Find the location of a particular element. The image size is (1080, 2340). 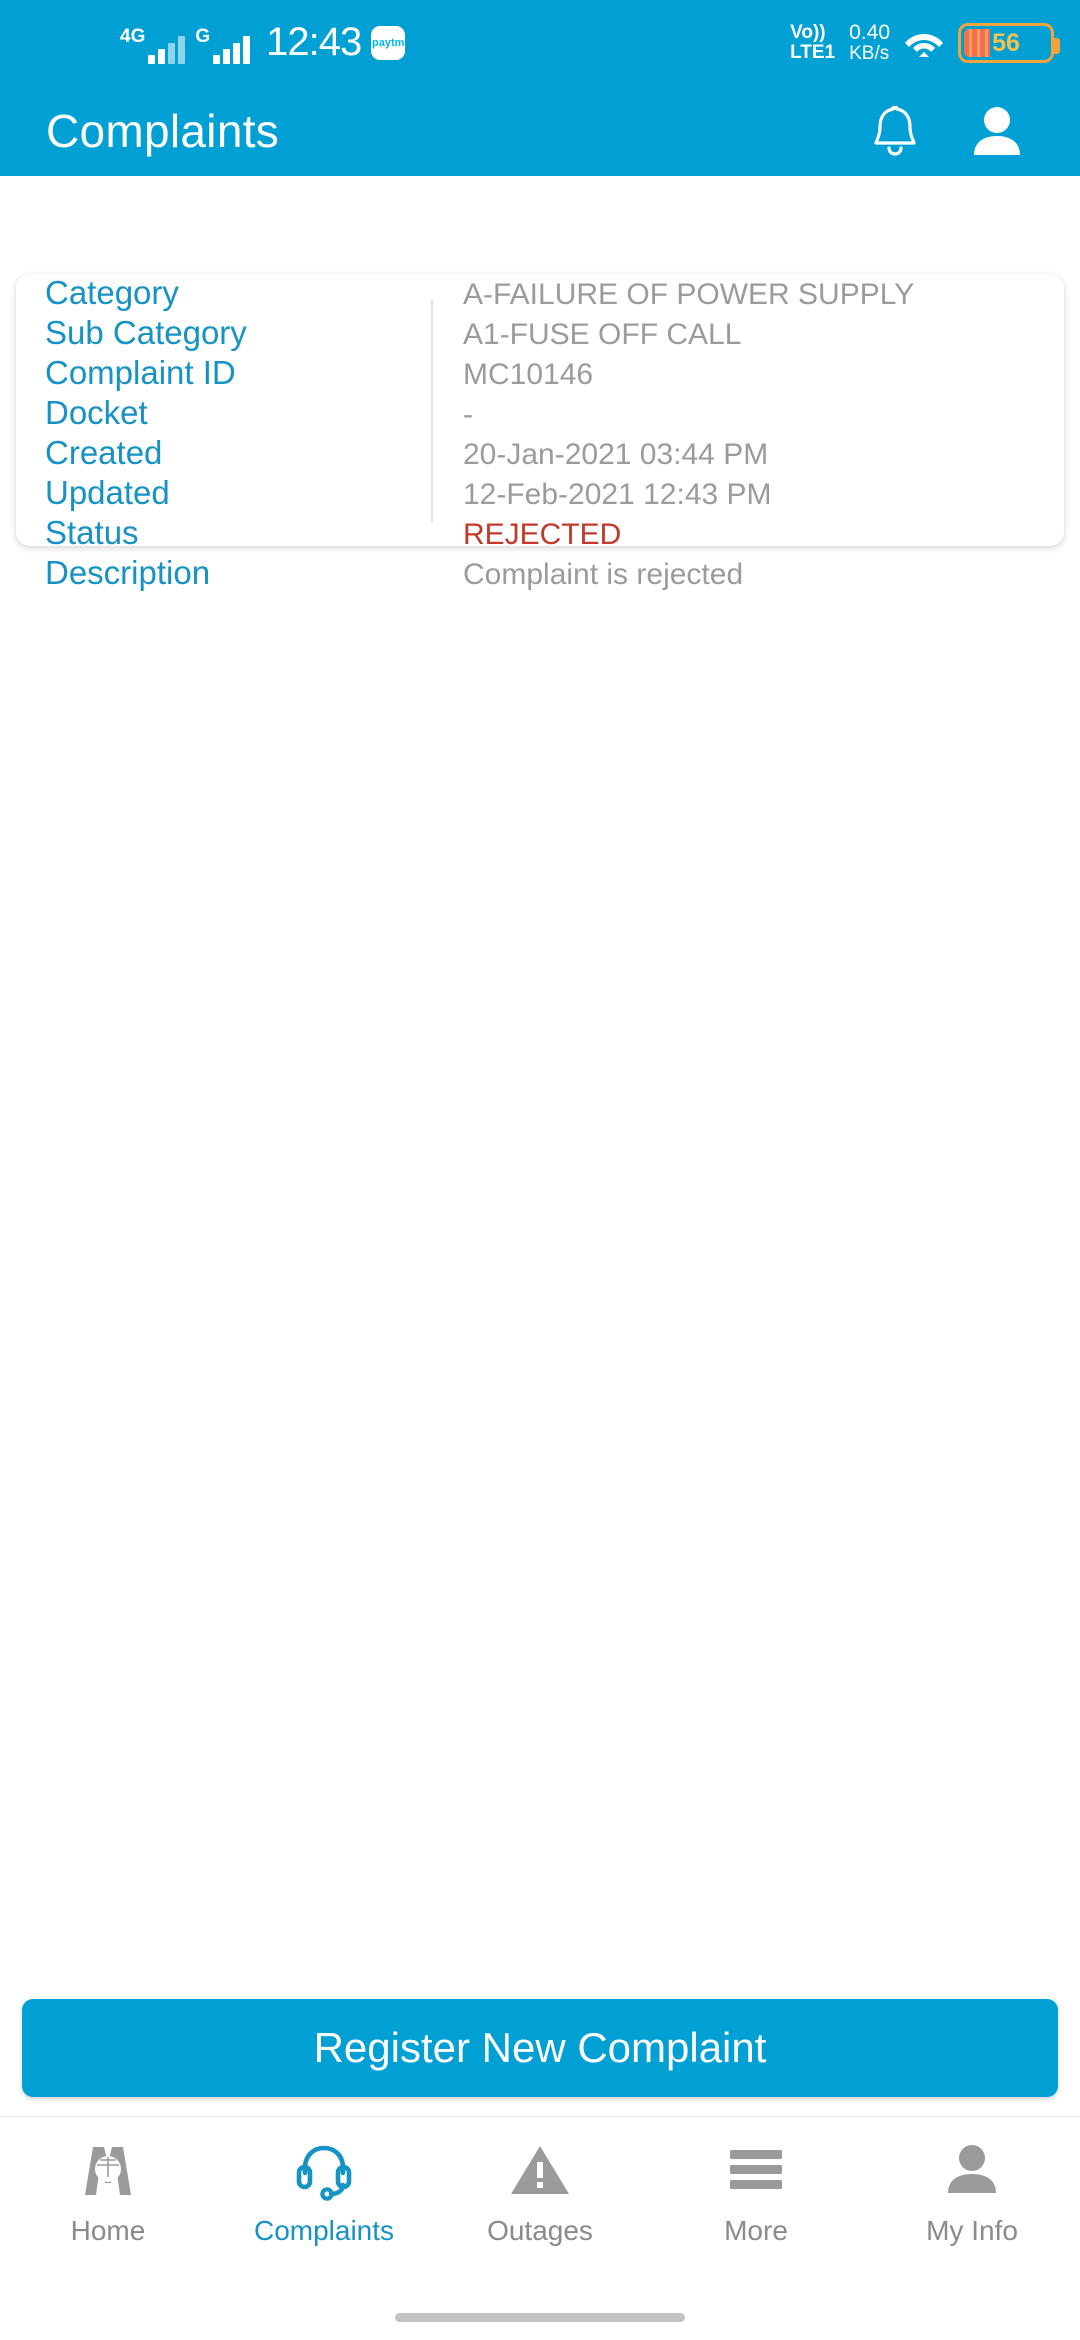

sim1-signal-bars-icon is located at coordinates (167, 49).